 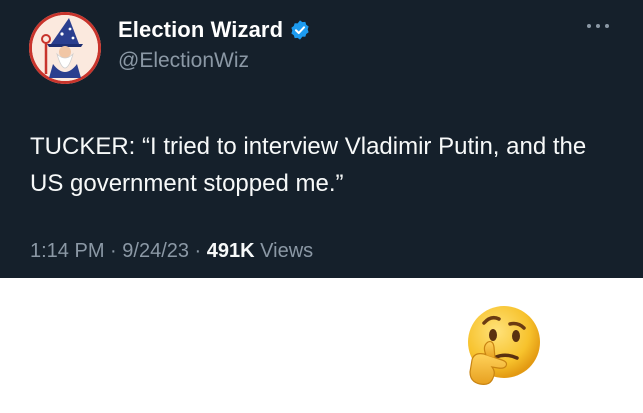 I want to click on author-name-row: Election Wizard, so click(x=214, y=30).